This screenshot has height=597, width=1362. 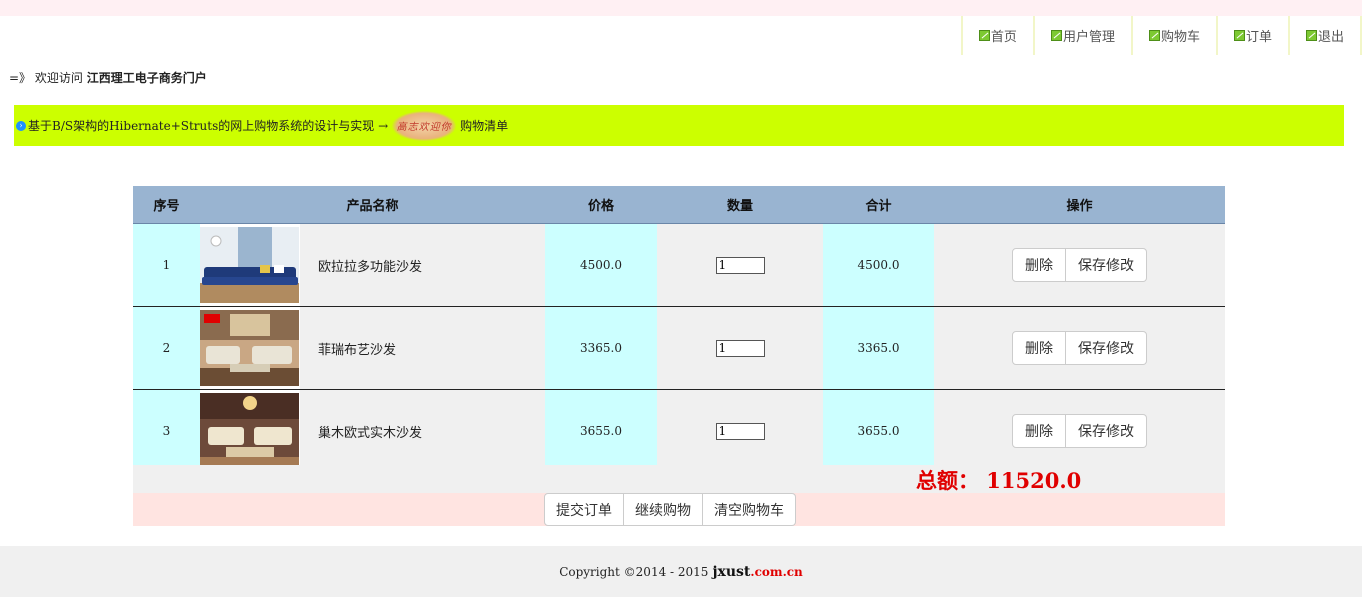 What do you see at coordinates (740, 205) in the screenshot?
I see `header-qty: 数量` at bounding box center [740, 205].